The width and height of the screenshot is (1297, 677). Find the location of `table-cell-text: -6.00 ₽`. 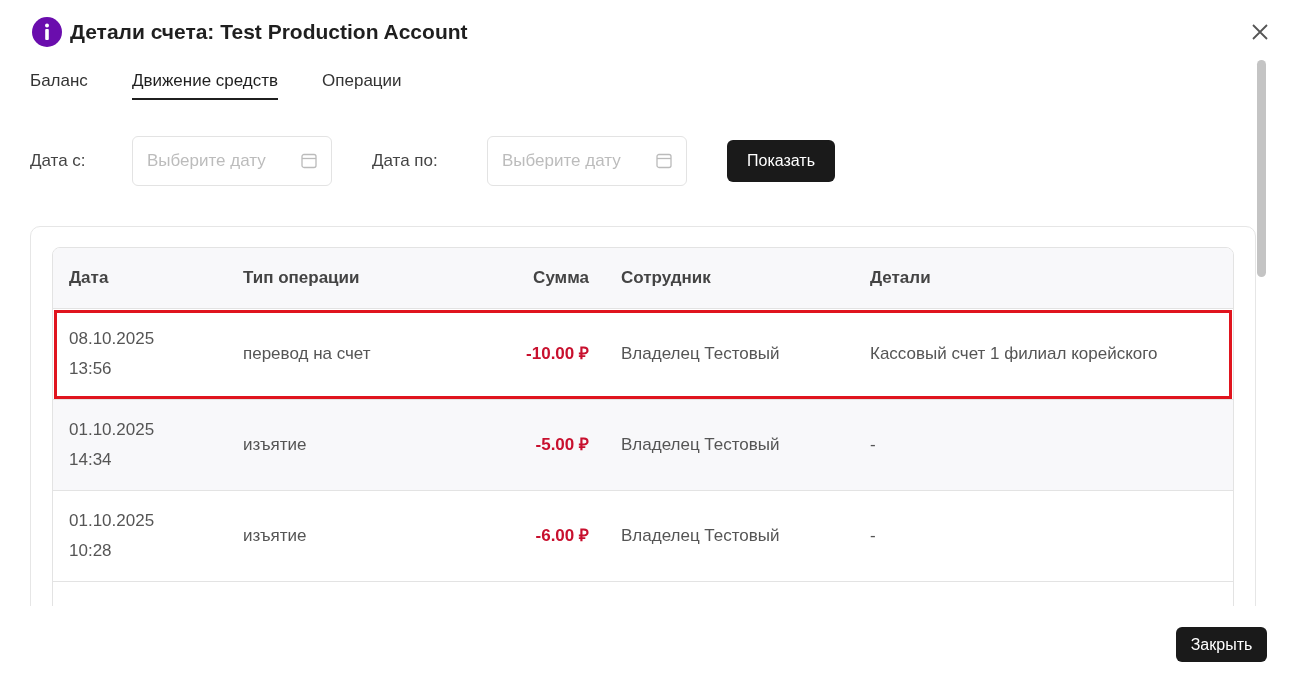

table-cell-text: -6.00 ₽ is located at coordinates (562, 536).